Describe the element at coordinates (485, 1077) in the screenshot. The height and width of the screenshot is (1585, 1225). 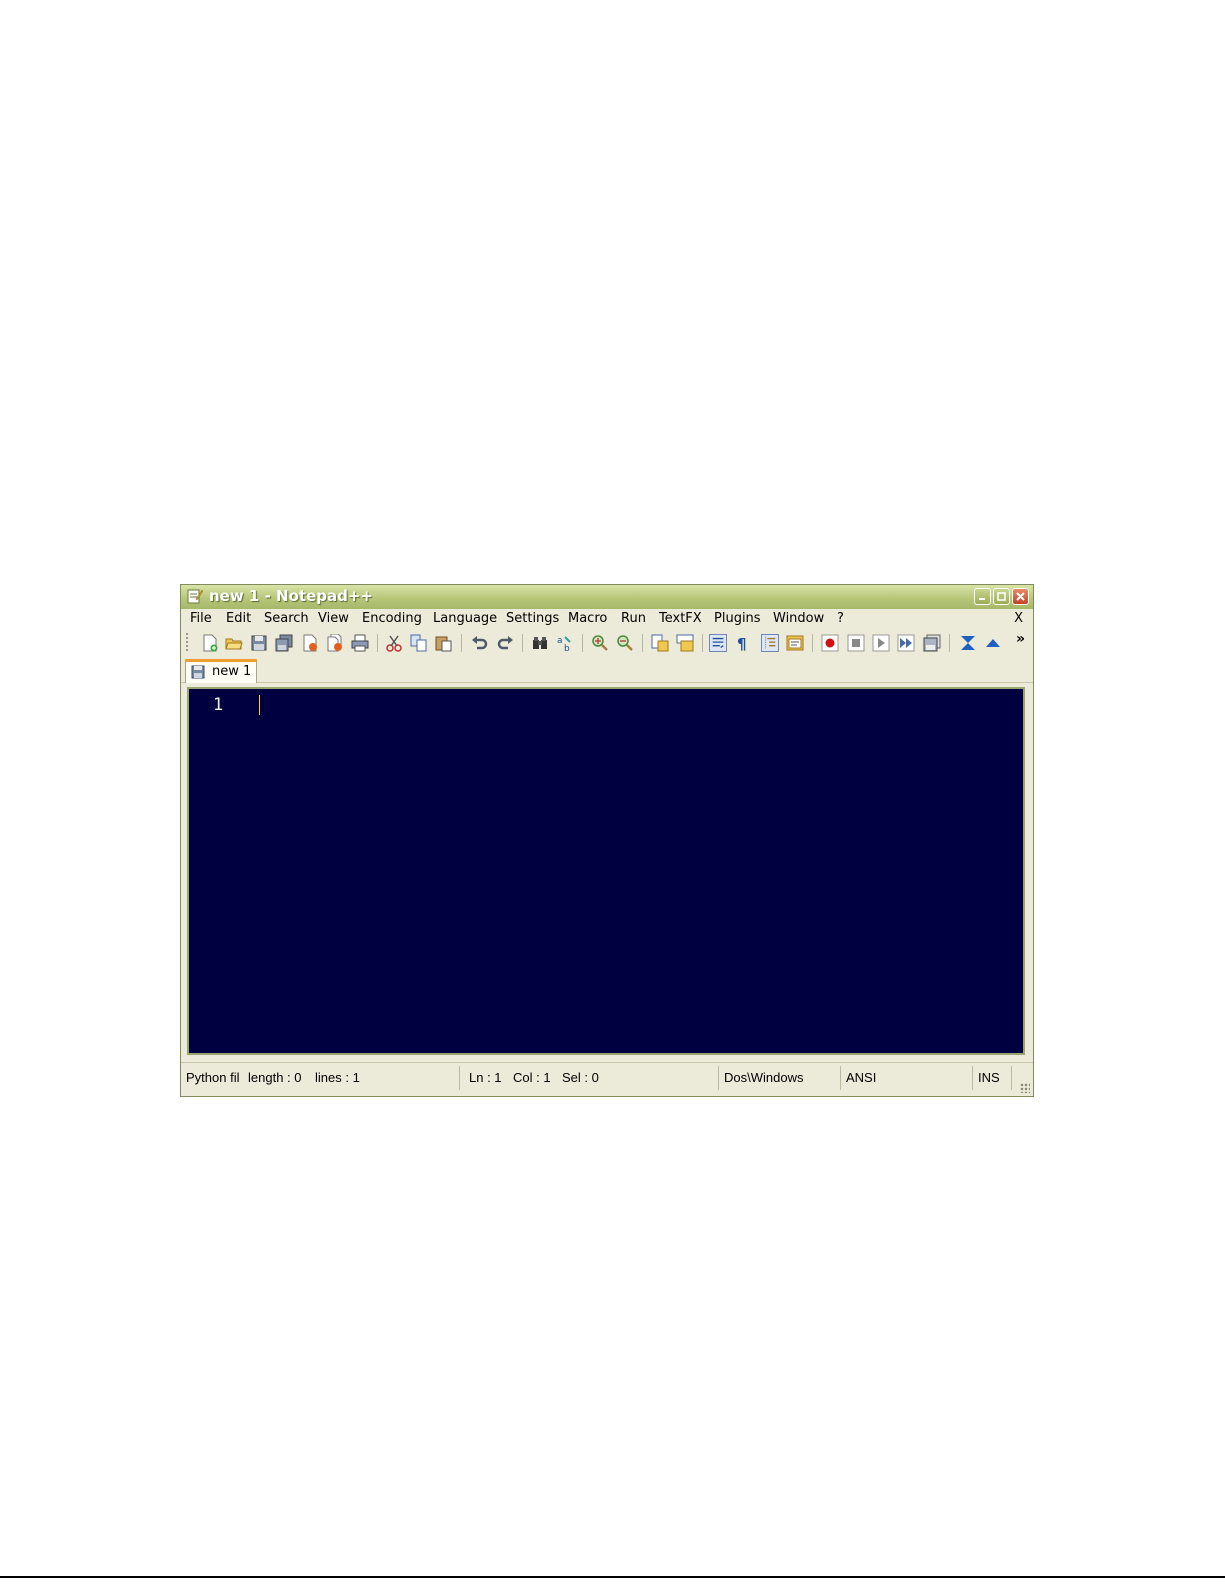
I see `status-line: Ln : 1` at that location.